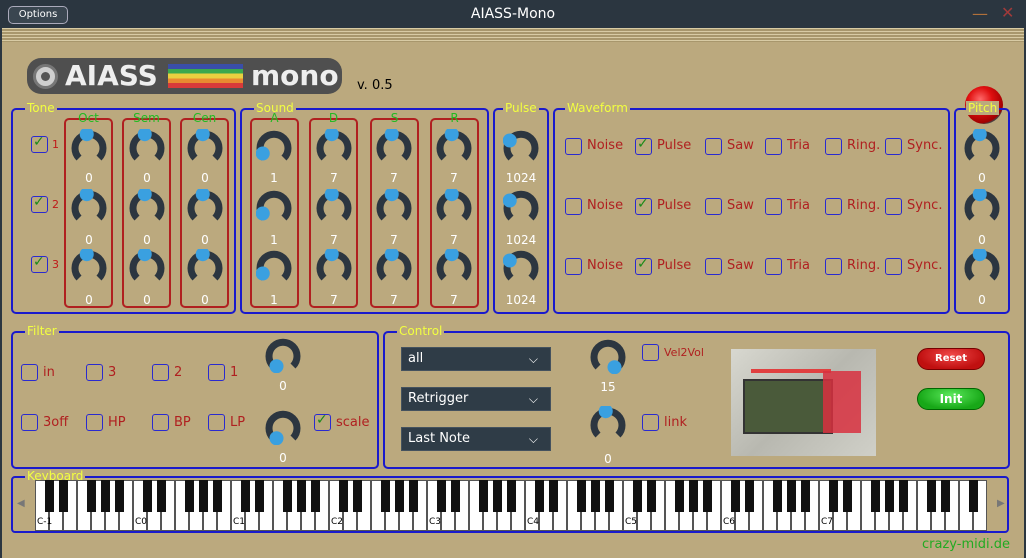  What do you see at coordinates (94, 422) in the screenshot?
I see `filter-hp-checkbox` at bounding box center [94, 422].